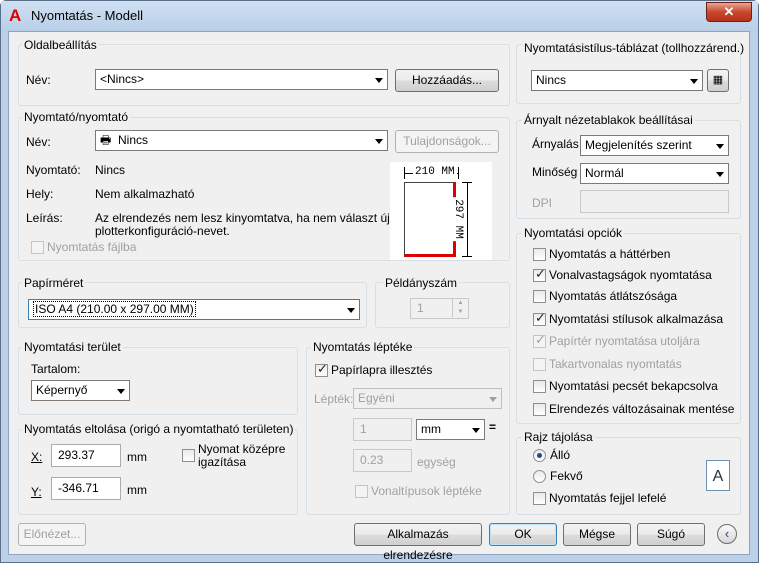 Image resolution: width=759 pixels, height=563 pixels. I want to click on dpi-input, so click(654, 201).